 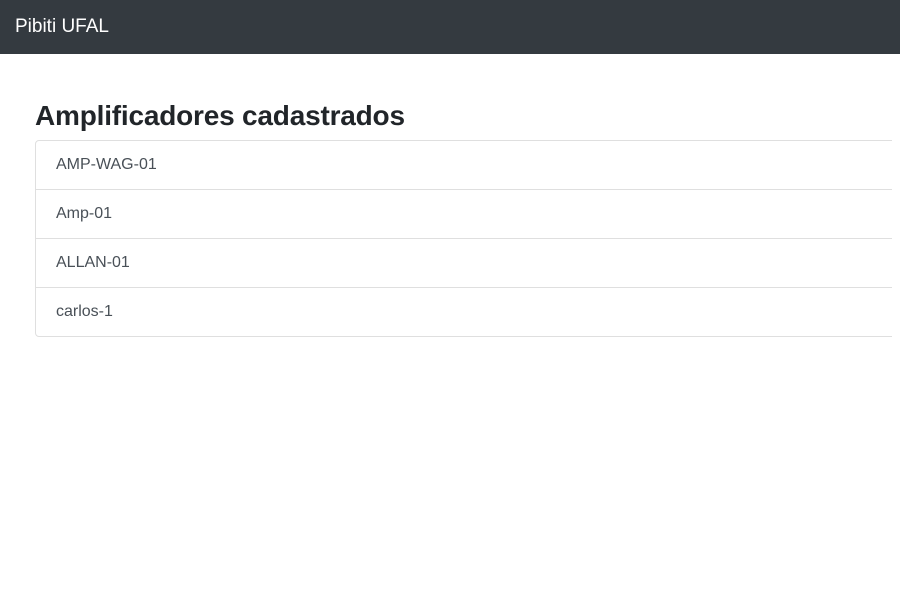 I want to click on amplifier-list-item: carlos-1, so click(x=464, y=312).